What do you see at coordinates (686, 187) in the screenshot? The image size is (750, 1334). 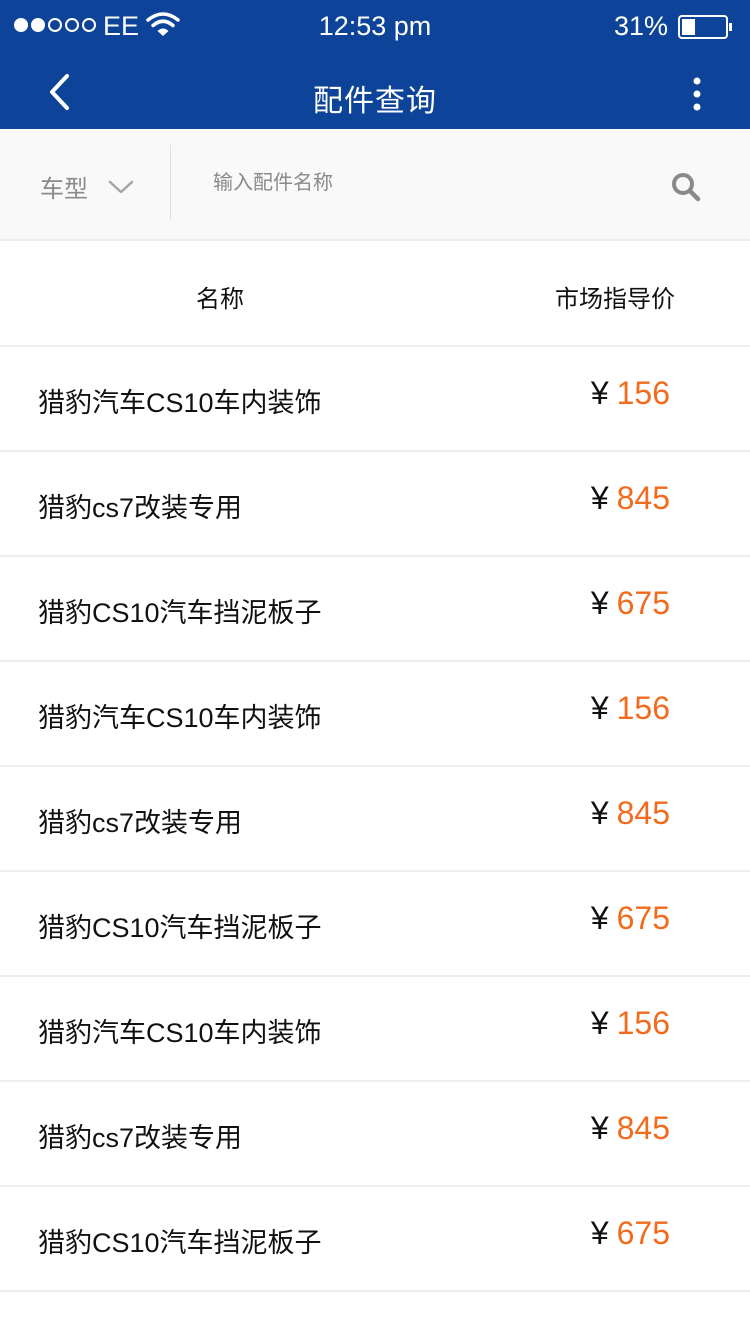 I see `search-icon` at bounding box center [686, 187].